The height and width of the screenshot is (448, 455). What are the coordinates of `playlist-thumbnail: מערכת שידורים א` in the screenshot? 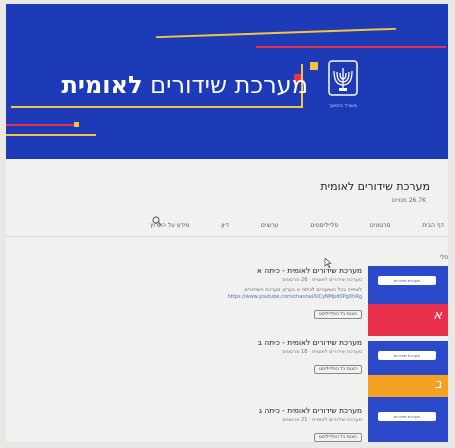 It's located at (408, 301).